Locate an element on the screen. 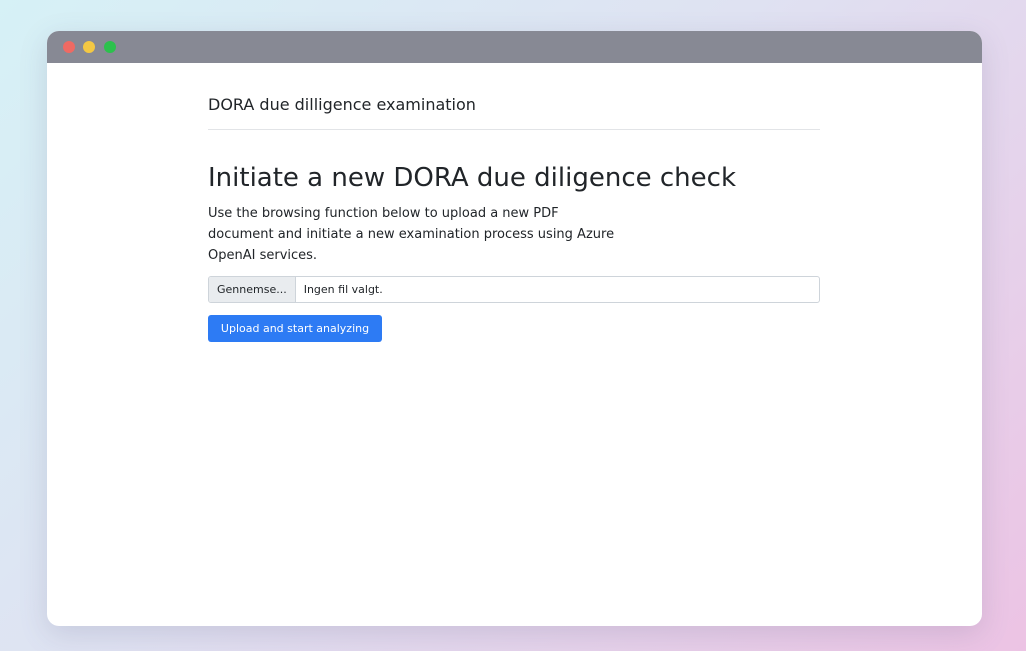 The image size is (1026, 651). close-window-icon is located at coordinates (69, 47).